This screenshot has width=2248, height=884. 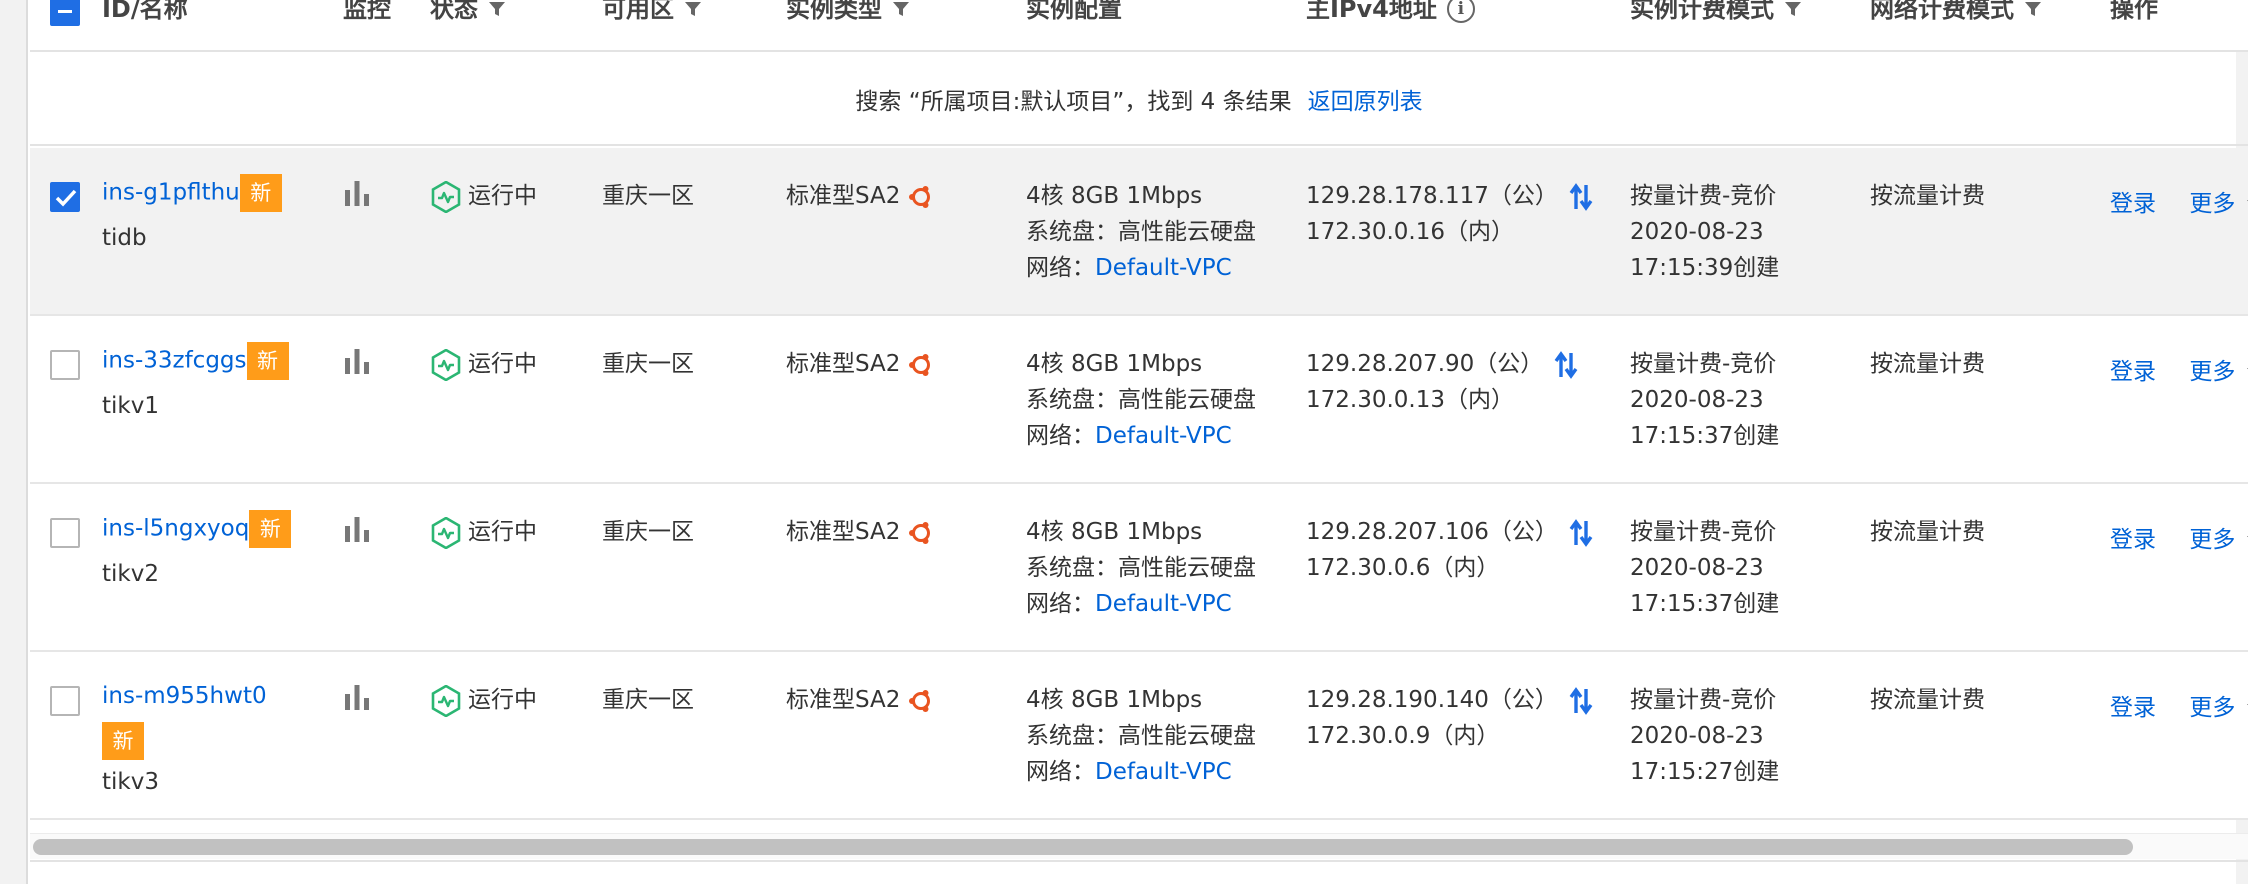 I want to click on header-monitor: 监控, so click(x=367, y=11).